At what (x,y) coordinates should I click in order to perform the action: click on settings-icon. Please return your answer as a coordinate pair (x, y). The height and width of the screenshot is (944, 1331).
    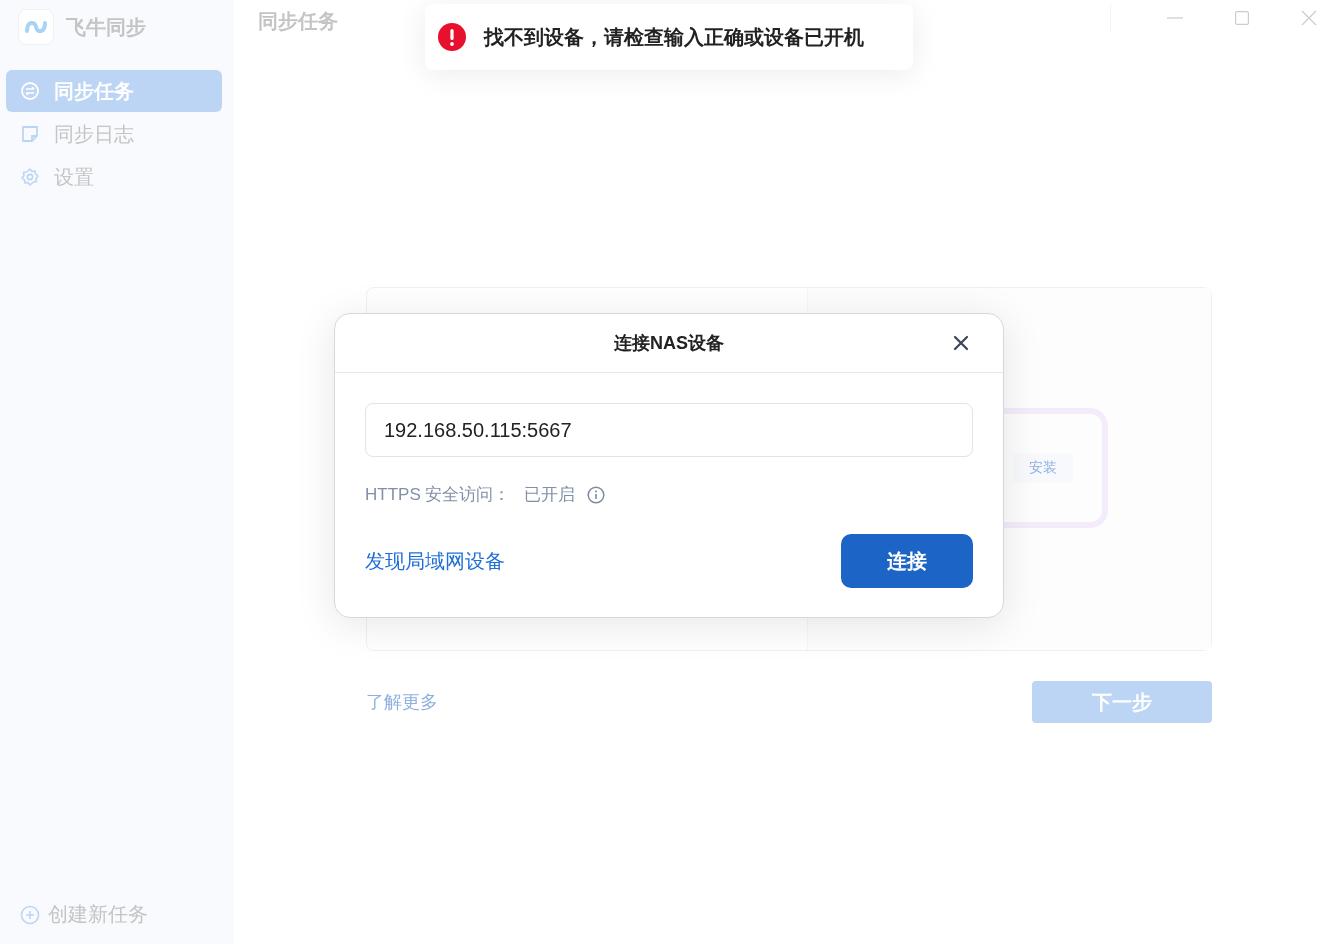
    Looking at the image, I should click on (30, 177).